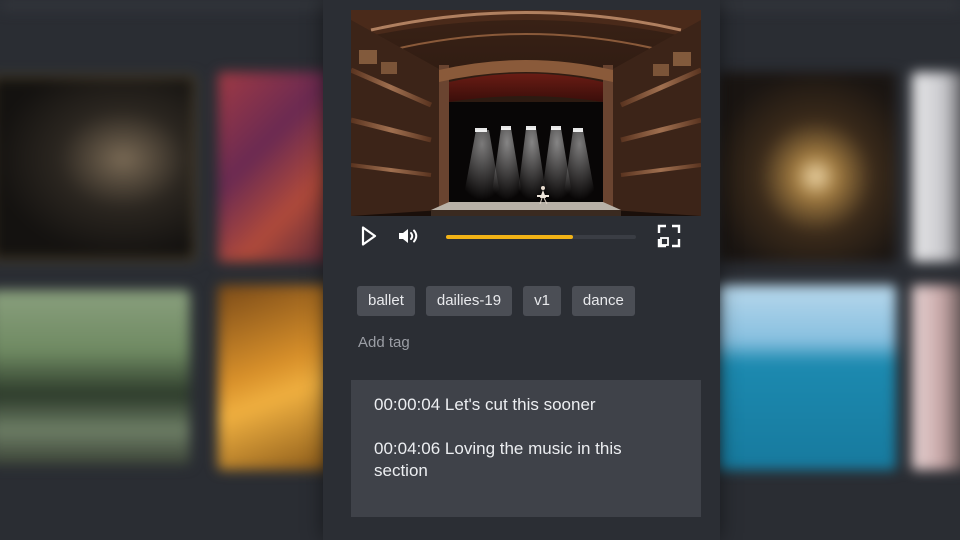 Image resolution: width=960 pixels, height=540 pixels. I want to click on tag-chip: dance, so click(603, 301).